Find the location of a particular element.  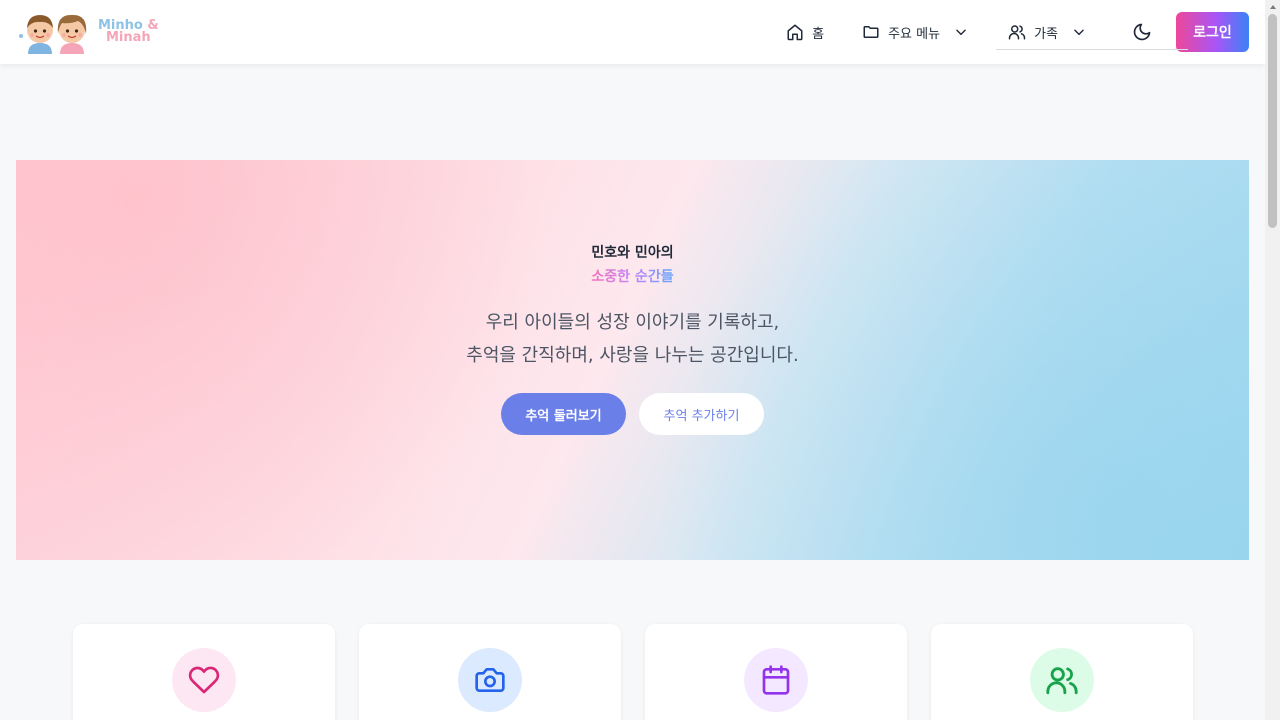

home-icon is located at coordinates (795, 32).